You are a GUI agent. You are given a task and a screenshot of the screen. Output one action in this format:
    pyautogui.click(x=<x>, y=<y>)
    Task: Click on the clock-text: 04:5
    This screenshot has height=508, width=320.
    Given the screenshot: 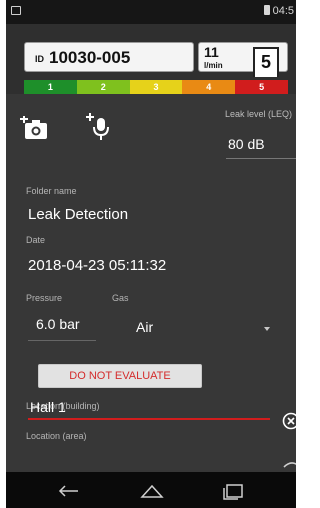 What is the action you would take?
    pyautogui.click(x=283, y=11)
    